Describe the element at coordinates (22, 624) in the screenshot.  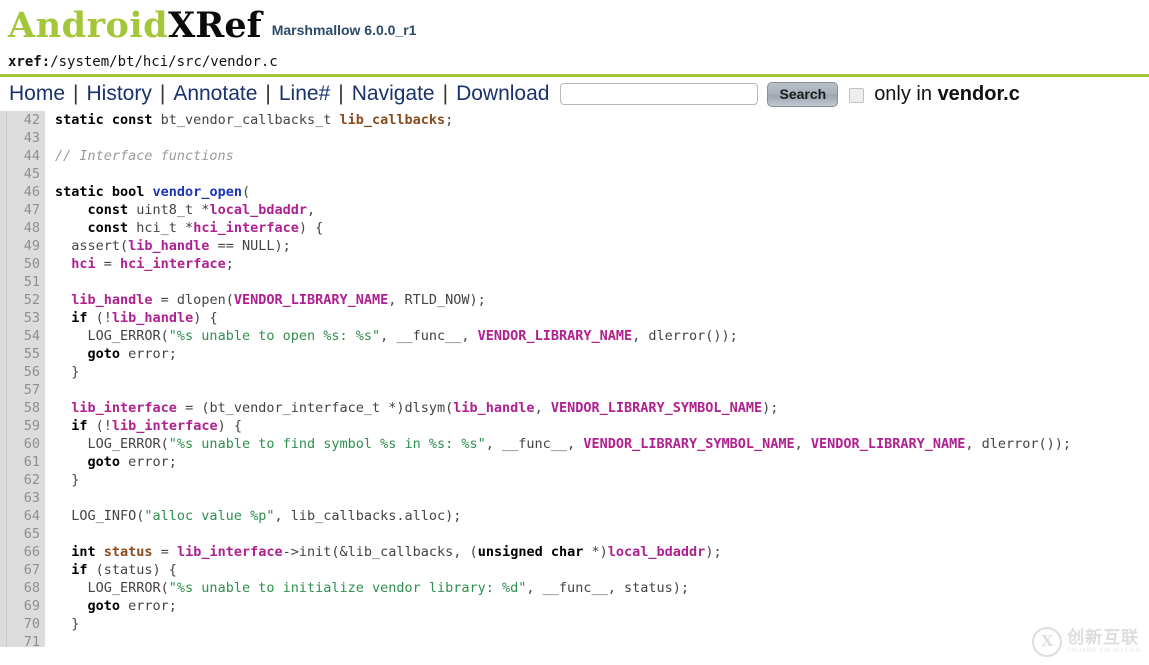
I see `line-number: 70` at that location.